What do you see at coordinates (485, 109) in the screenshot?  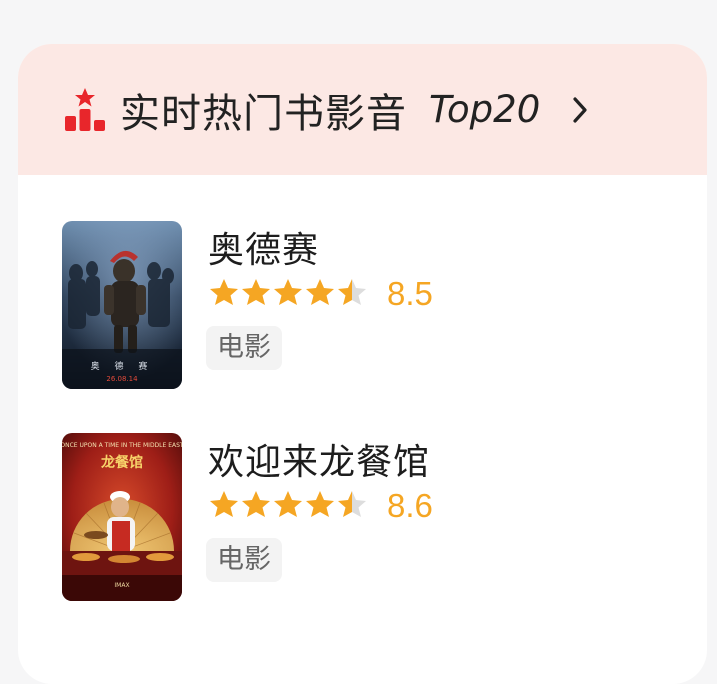 I see `ranking-top-label: Top20` at bounding box center [485, 109].